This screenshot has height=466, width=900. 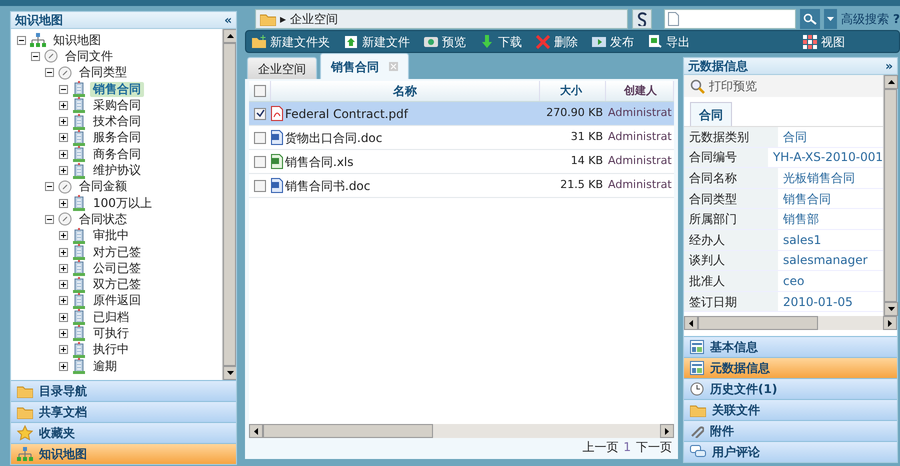 What do you see at coordinates (600, 447) in the screenshot?
I see `previous-page-link: 上一页` at bounding box center [600, 447].